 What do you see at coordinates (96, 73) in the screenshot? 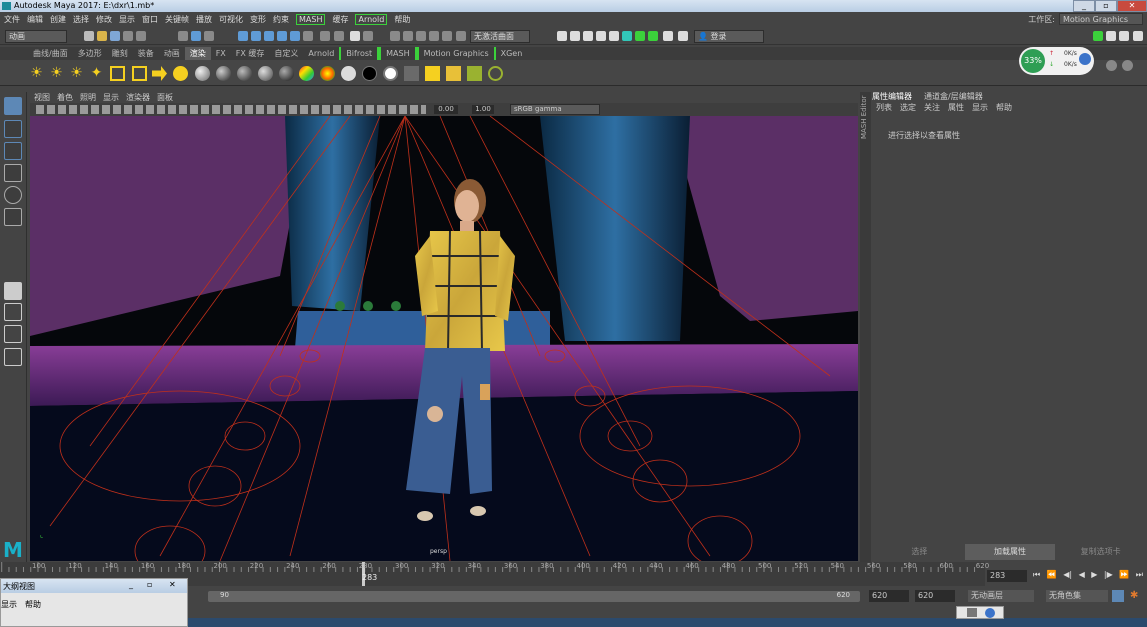
I see `spot-light-icon: ✦` at bounding box center [96, 73].